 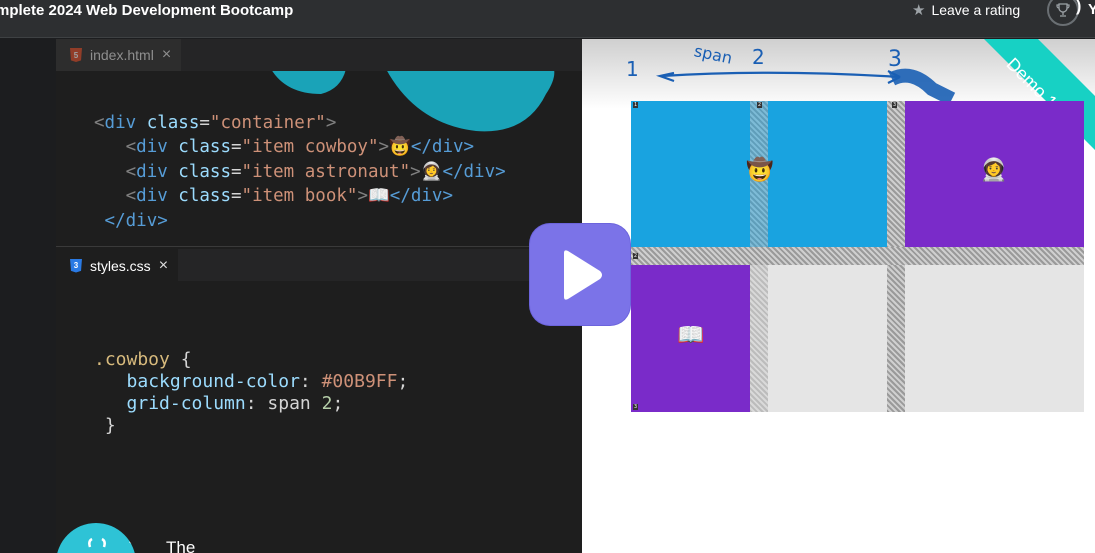 I want to click on code-token: span, so click(x=289, y=403).